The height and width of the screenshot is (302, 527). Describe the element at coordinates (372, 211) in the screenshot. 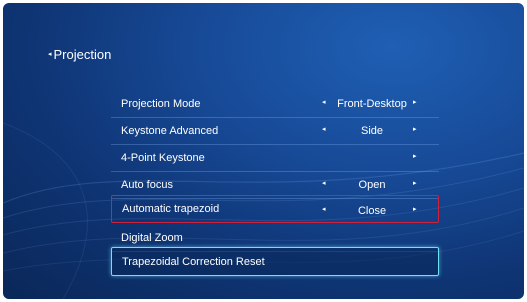

I see `menu-item-value: Close` at that location.